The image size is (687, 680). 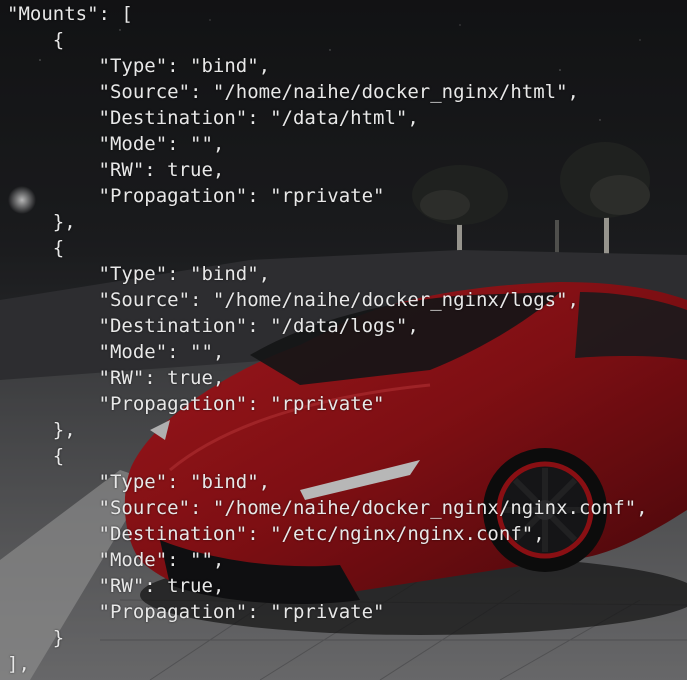 I want to click on terminal-line: }, so click(x=36, y=638).